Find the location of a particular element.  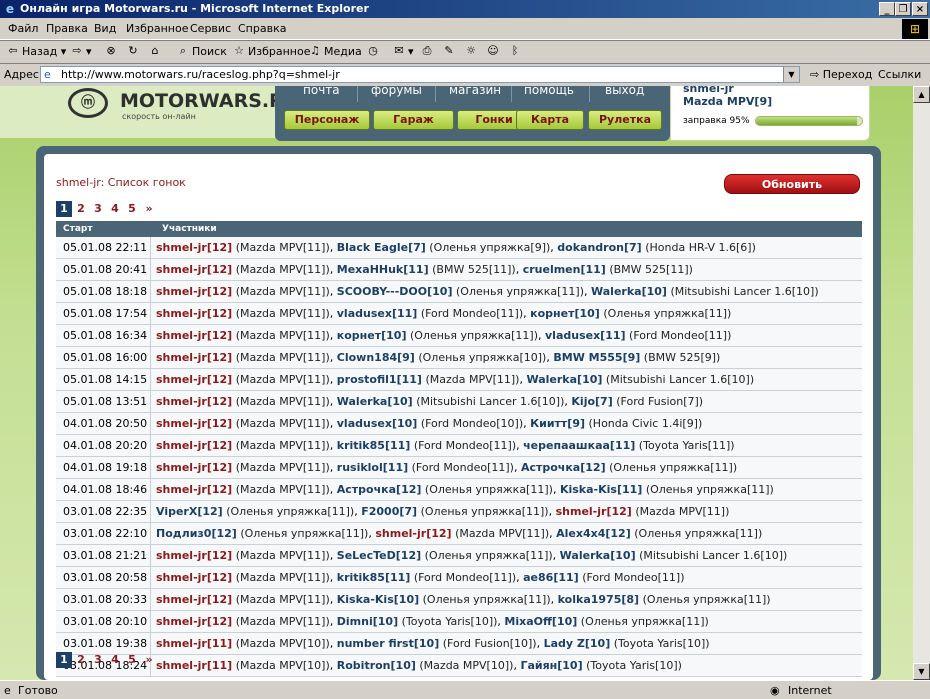

vertical-scrollbar: ▲ ▼ is located at coordinates (921, 383).